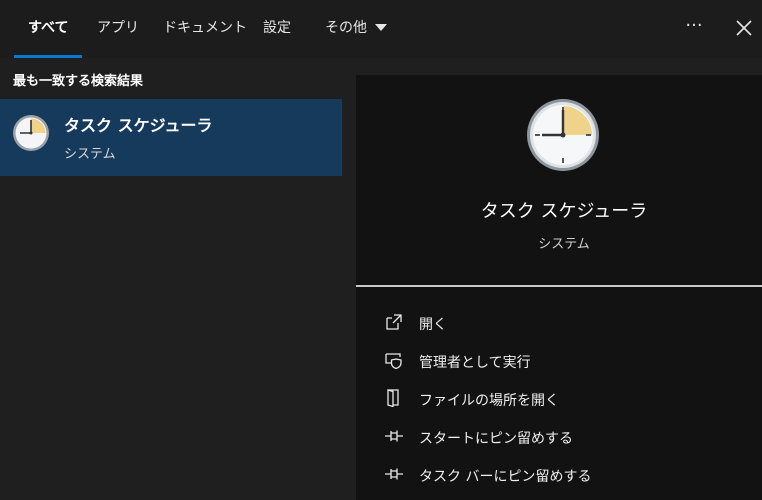 Image resolution: width=762 pixels, height=500 pixels. What do you see at coordinates (564, 211) in the screenshot?
I see `preview-title: タスク スケジューラ` at bounding box center [564, 211].